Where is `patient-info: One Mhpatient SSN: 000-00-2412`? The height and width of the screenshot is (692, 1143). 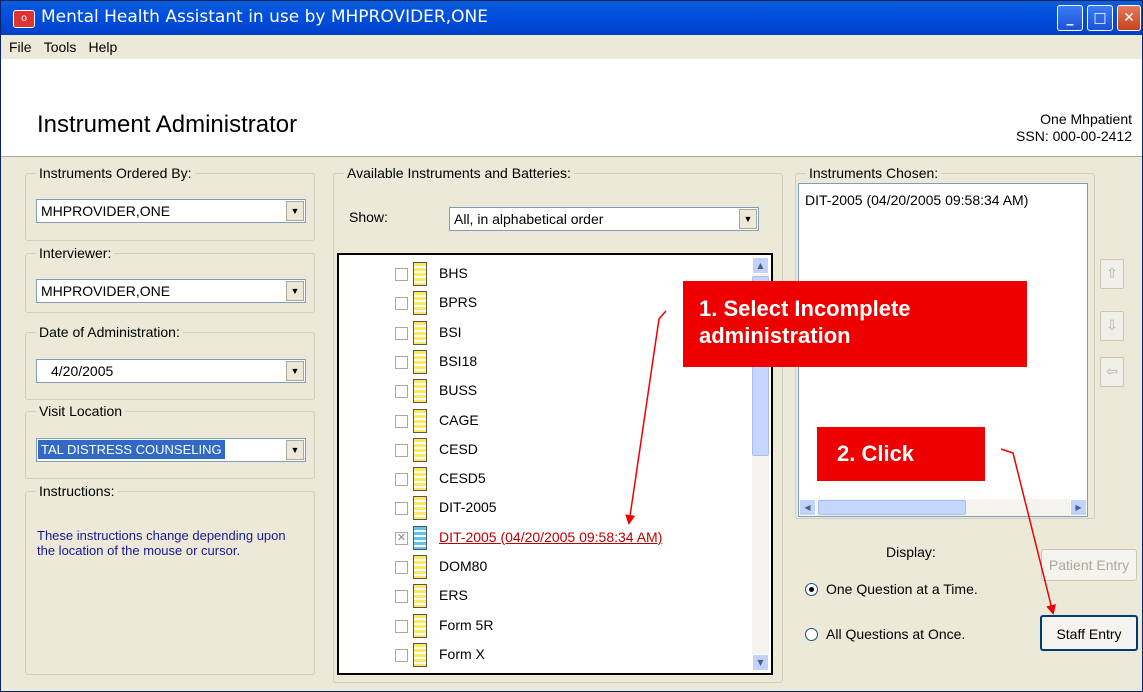
patient-info: One Mhpatient SSN: 000-00-2412 is located at coordinates (1074, 128).